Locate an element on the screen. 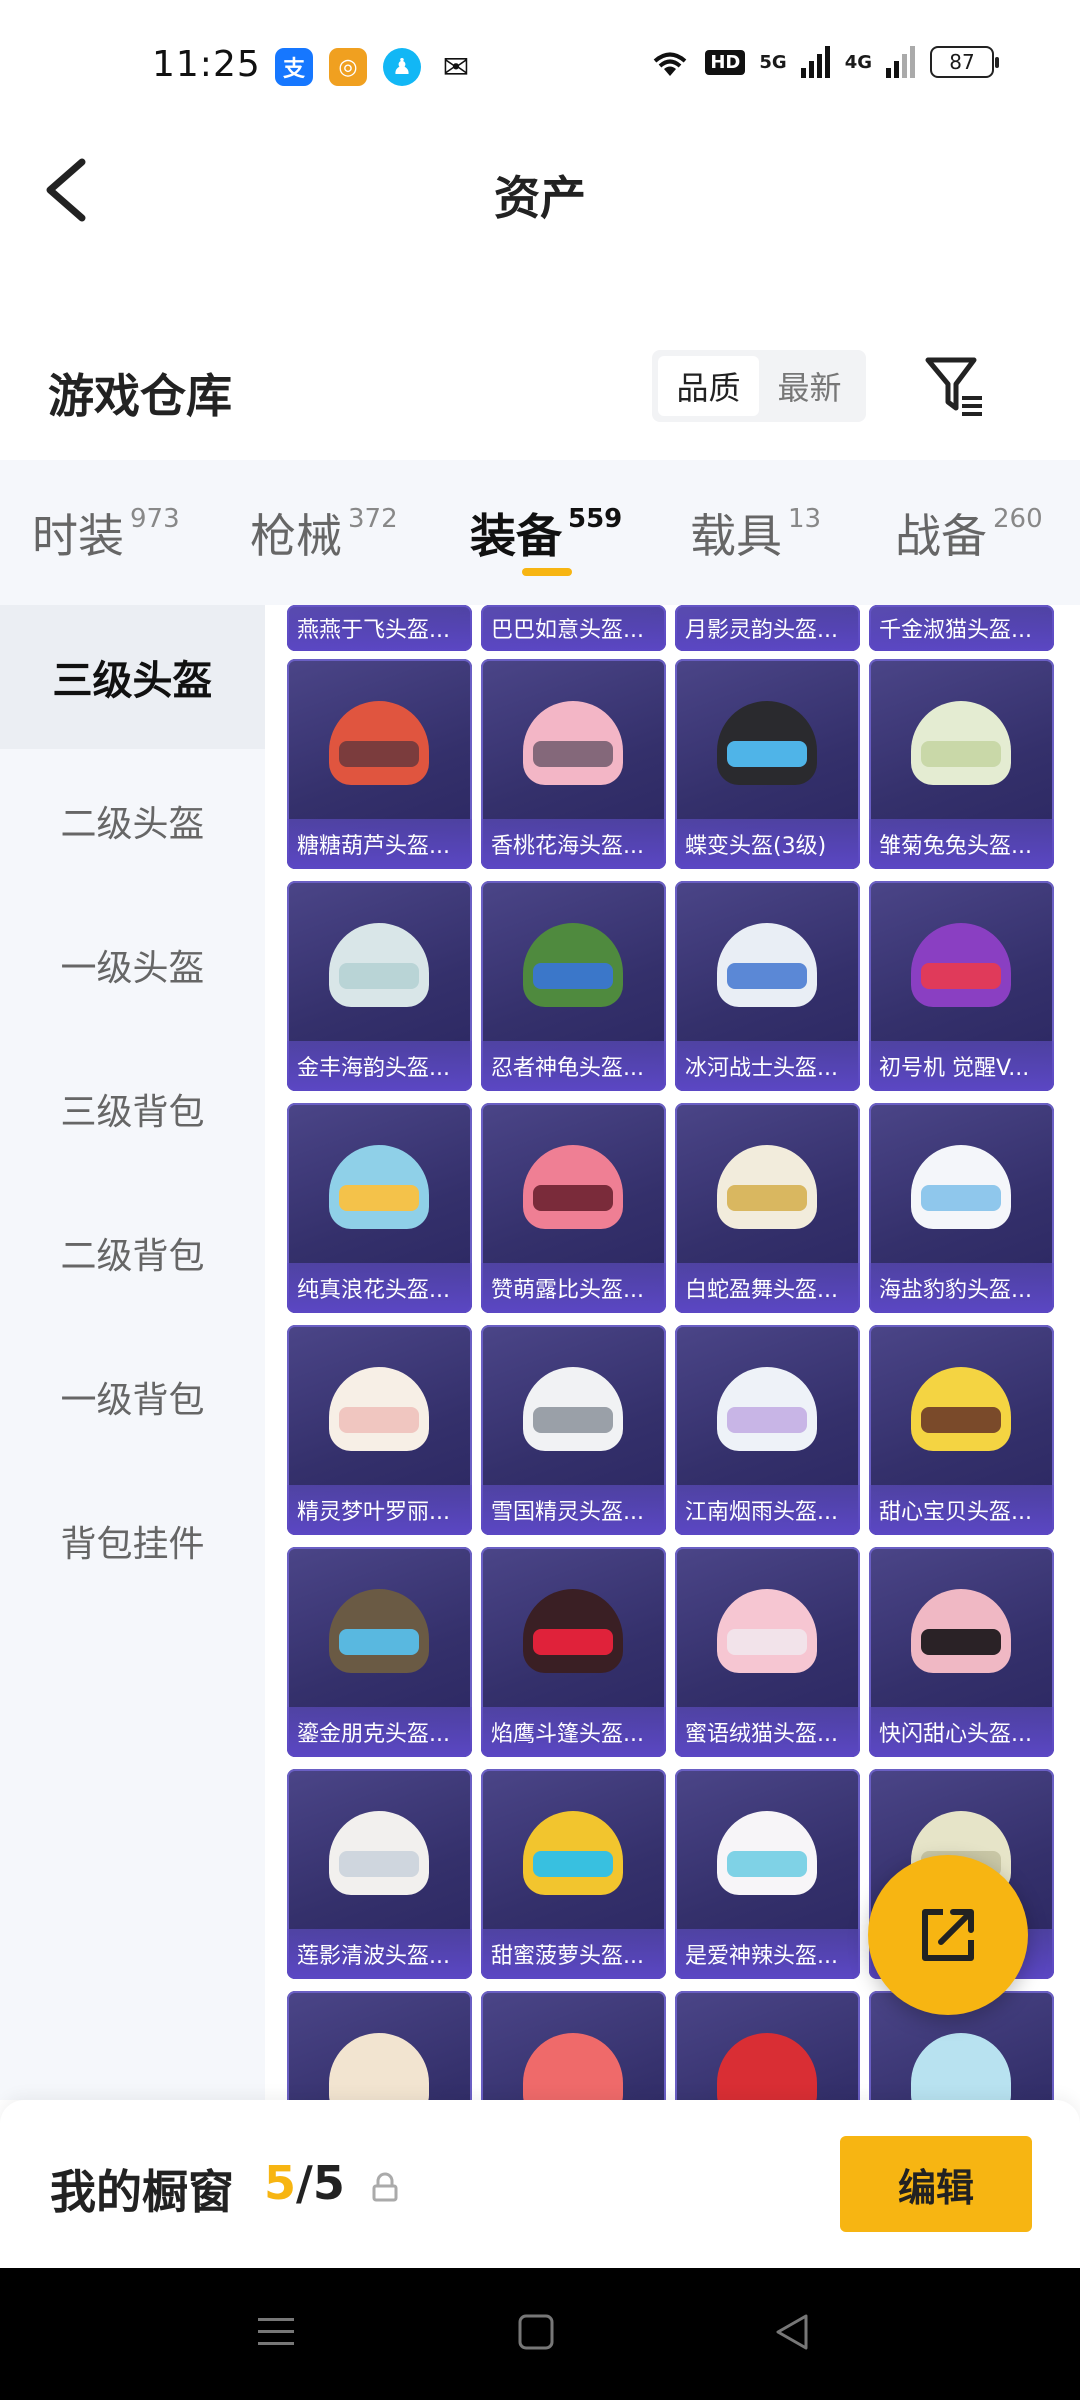  wifi-icon is located at coordinates (670, 64).